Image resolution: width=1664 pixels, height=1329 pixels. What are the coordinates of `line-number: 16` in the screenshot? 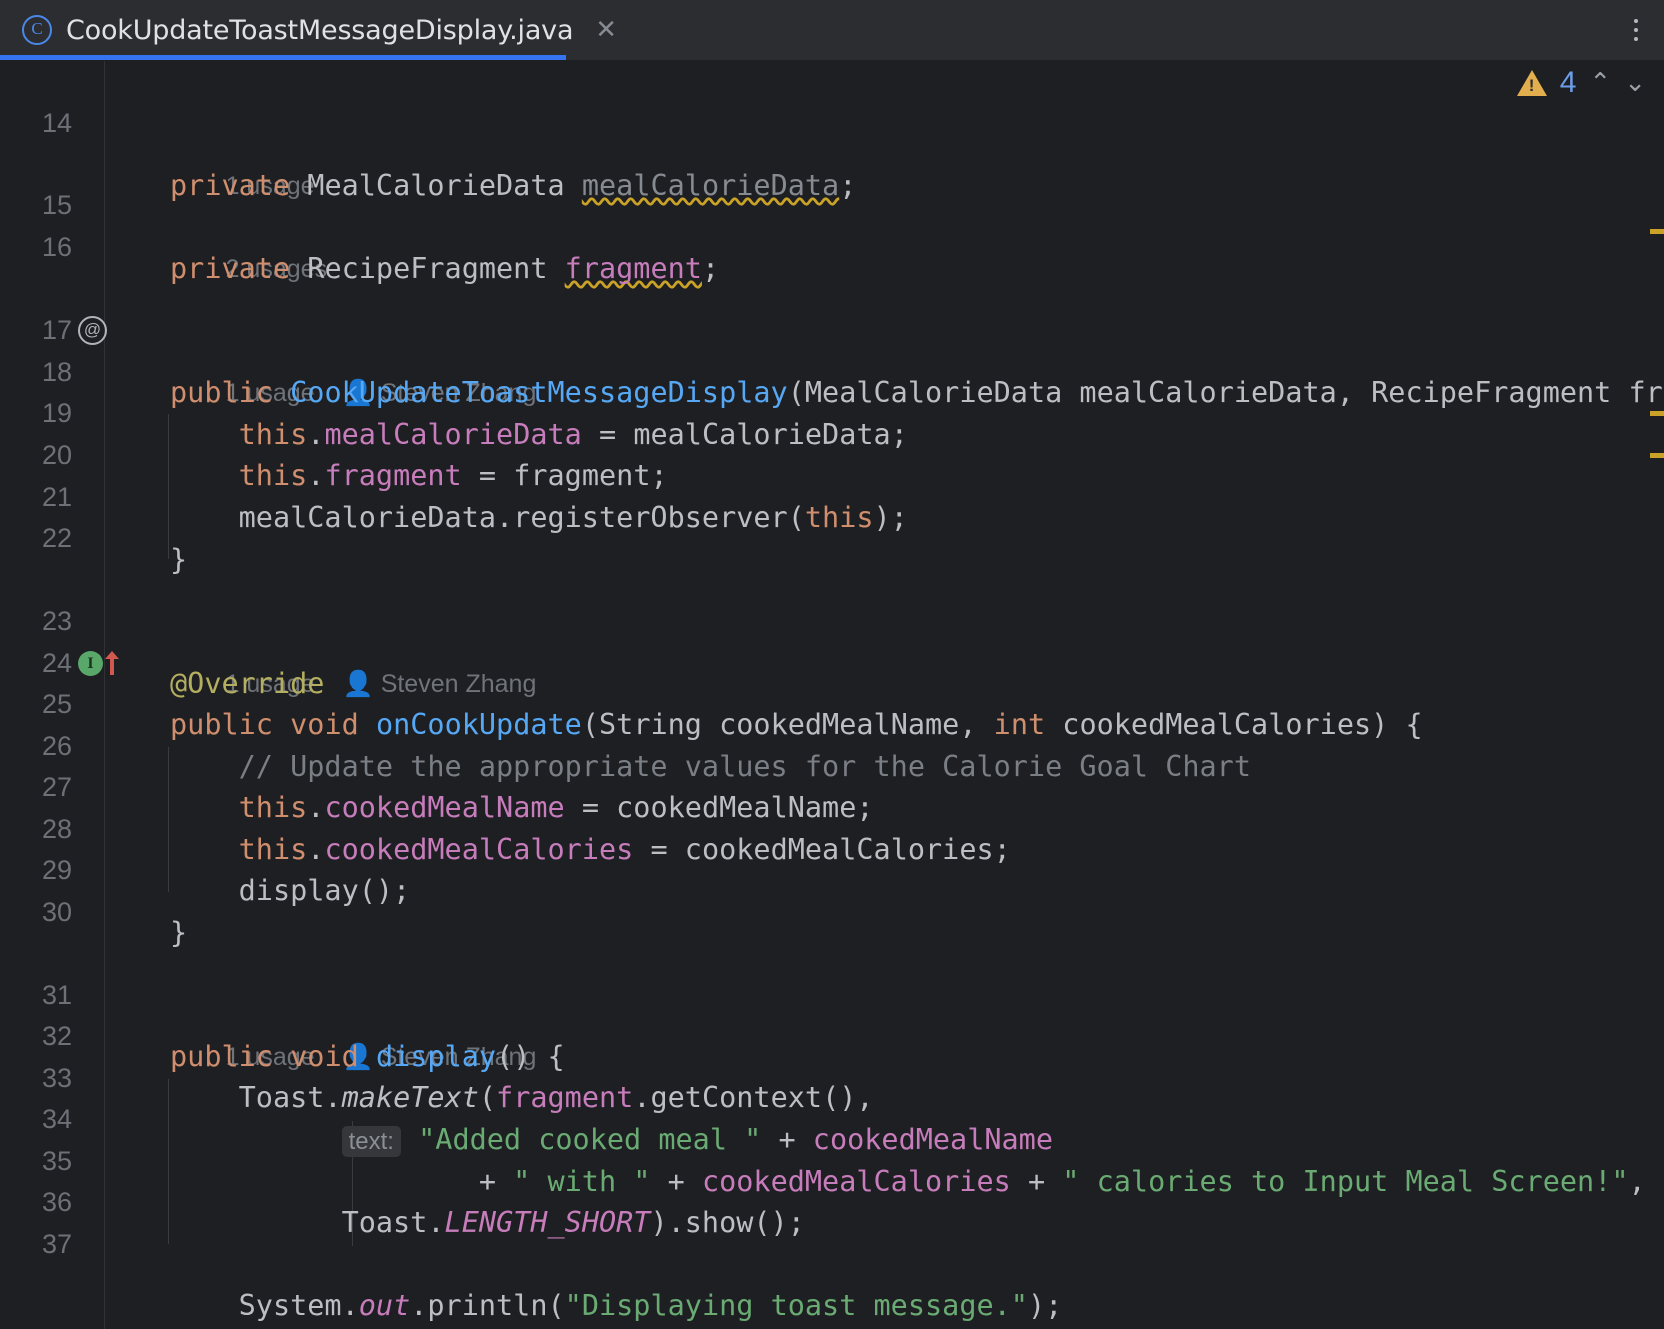 It's located at (56, 247).